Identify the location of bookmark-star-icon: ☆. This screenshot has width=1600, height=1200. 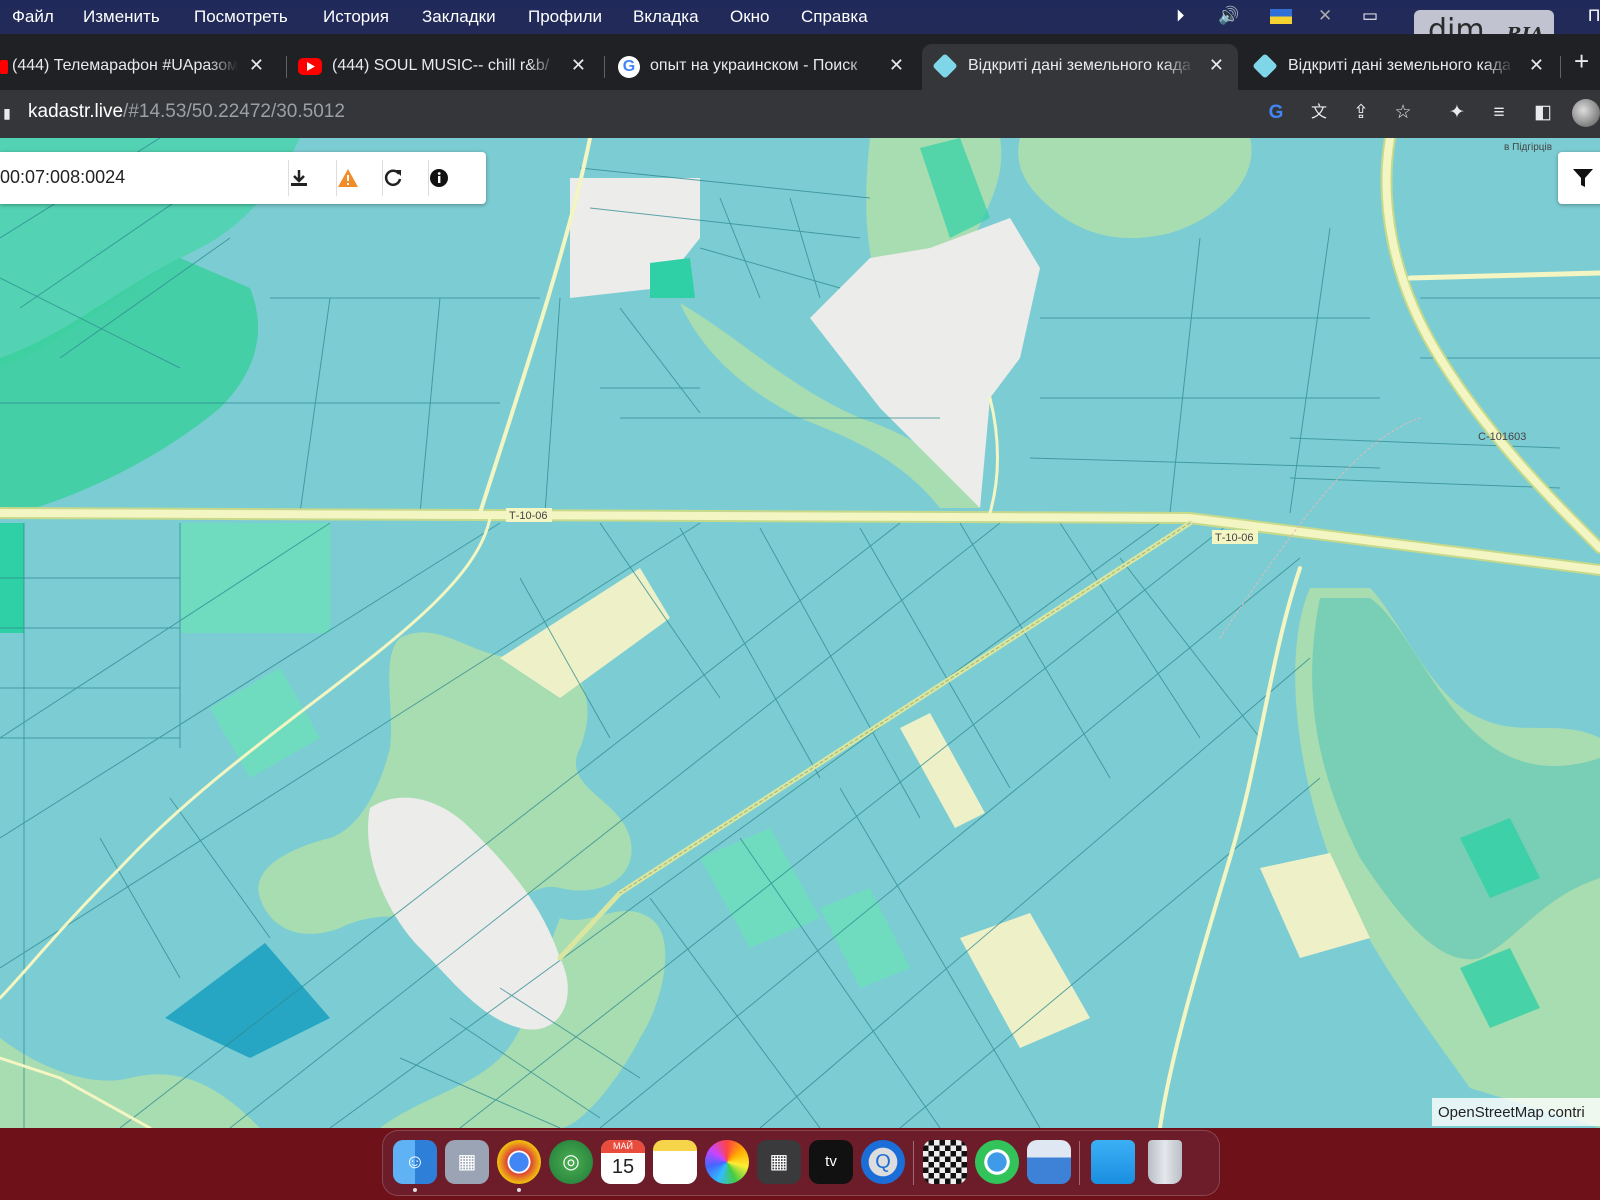
(1403, 113).